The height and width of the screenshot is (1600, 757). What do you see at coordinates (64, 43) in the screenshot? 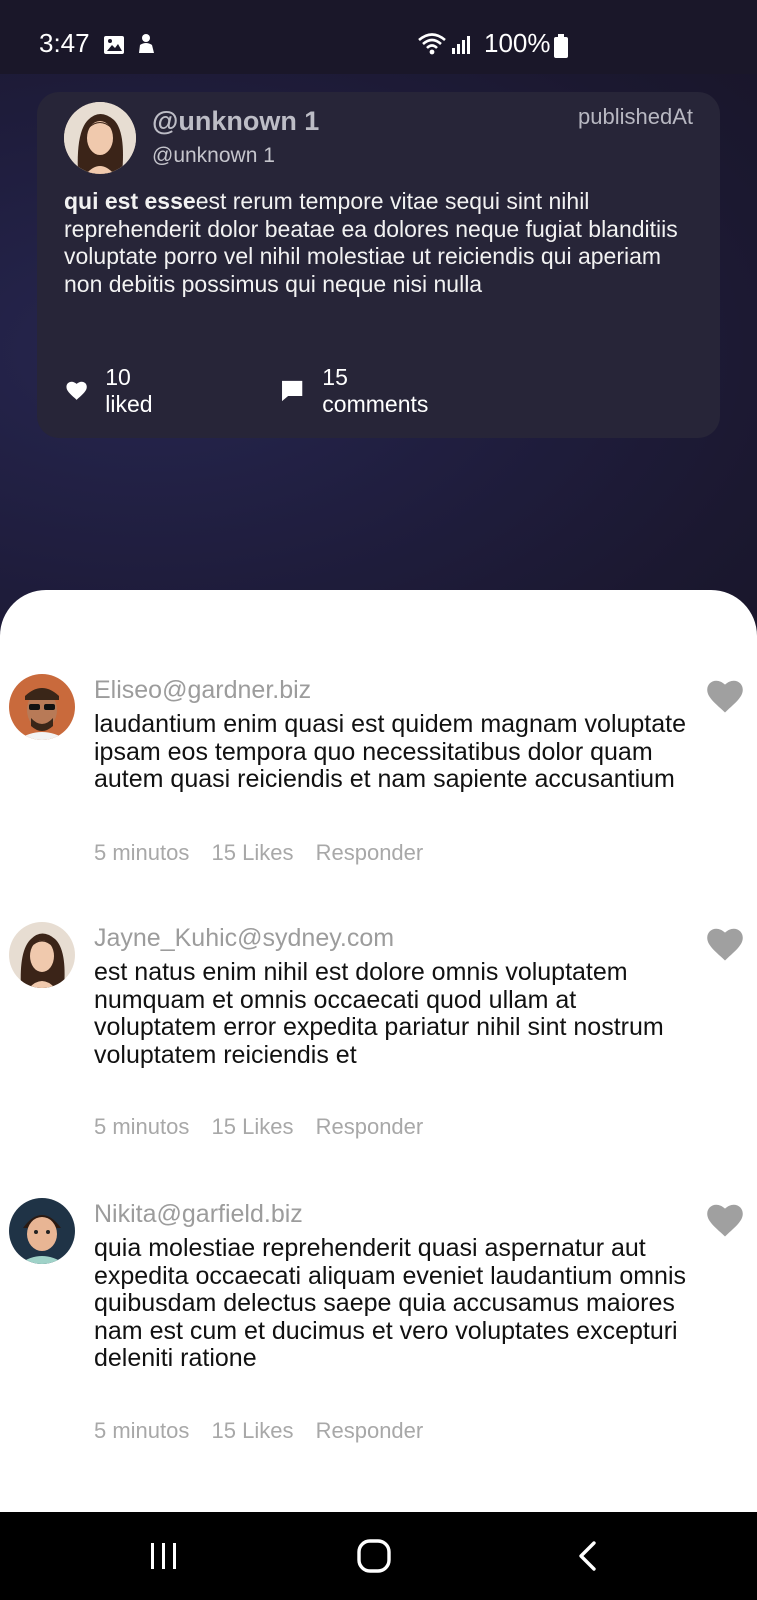
I see `status-time: 3:47` at bounding box center [64, 43].